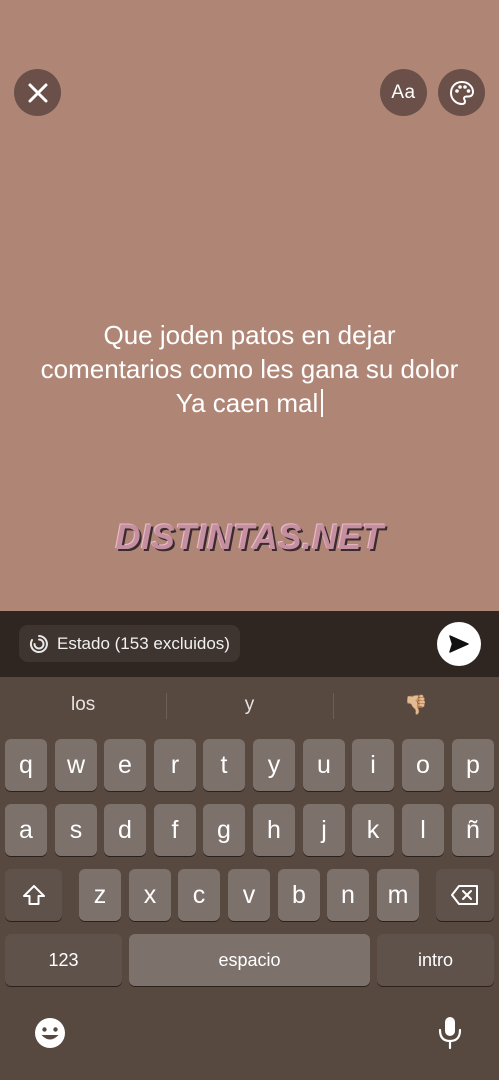 This screenshot has height=1080, width=499. Describe the element at coordinates (249, 644) in the screenshot. I see `compose-bar: Estado (153 excluidos)` at that location.